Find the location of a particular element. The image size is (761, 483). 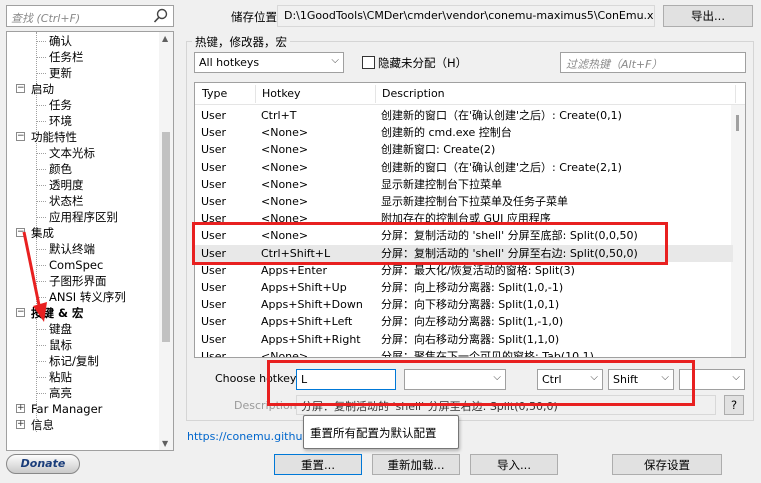

chevron-down-icon: ⌵ is located at coordinates (335, 60).